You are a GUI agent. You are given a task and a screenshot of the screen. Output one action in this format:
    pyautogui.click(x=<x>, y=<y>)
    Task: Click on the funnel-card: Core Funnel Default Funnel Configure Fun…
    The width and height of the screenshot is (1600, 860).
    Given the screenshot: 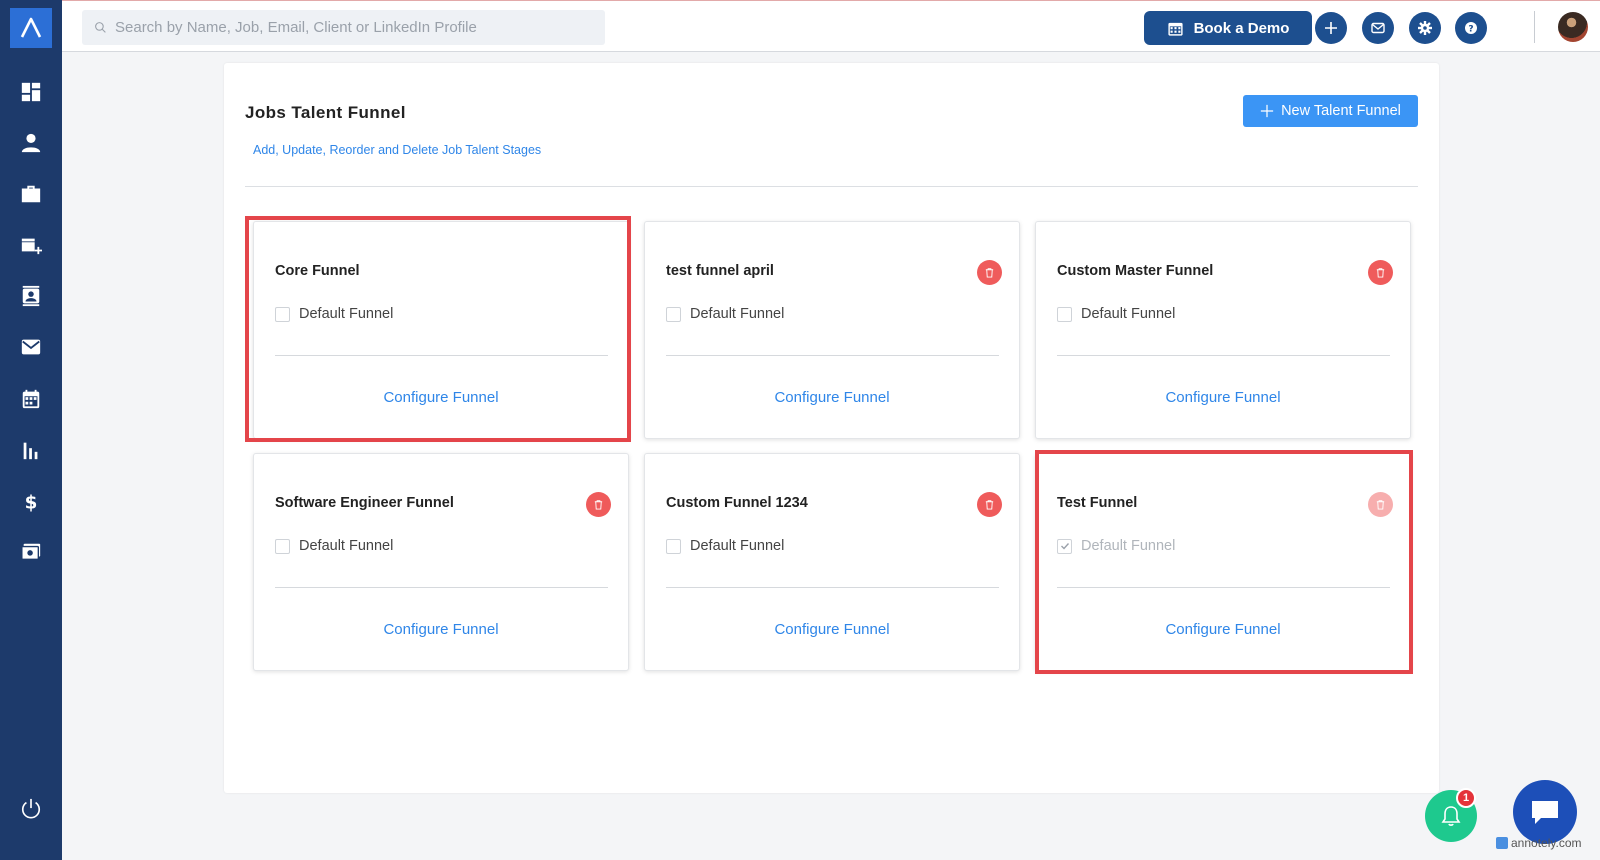 What is the action you would take?
    pyautogui.click(x=441, y=330)
    